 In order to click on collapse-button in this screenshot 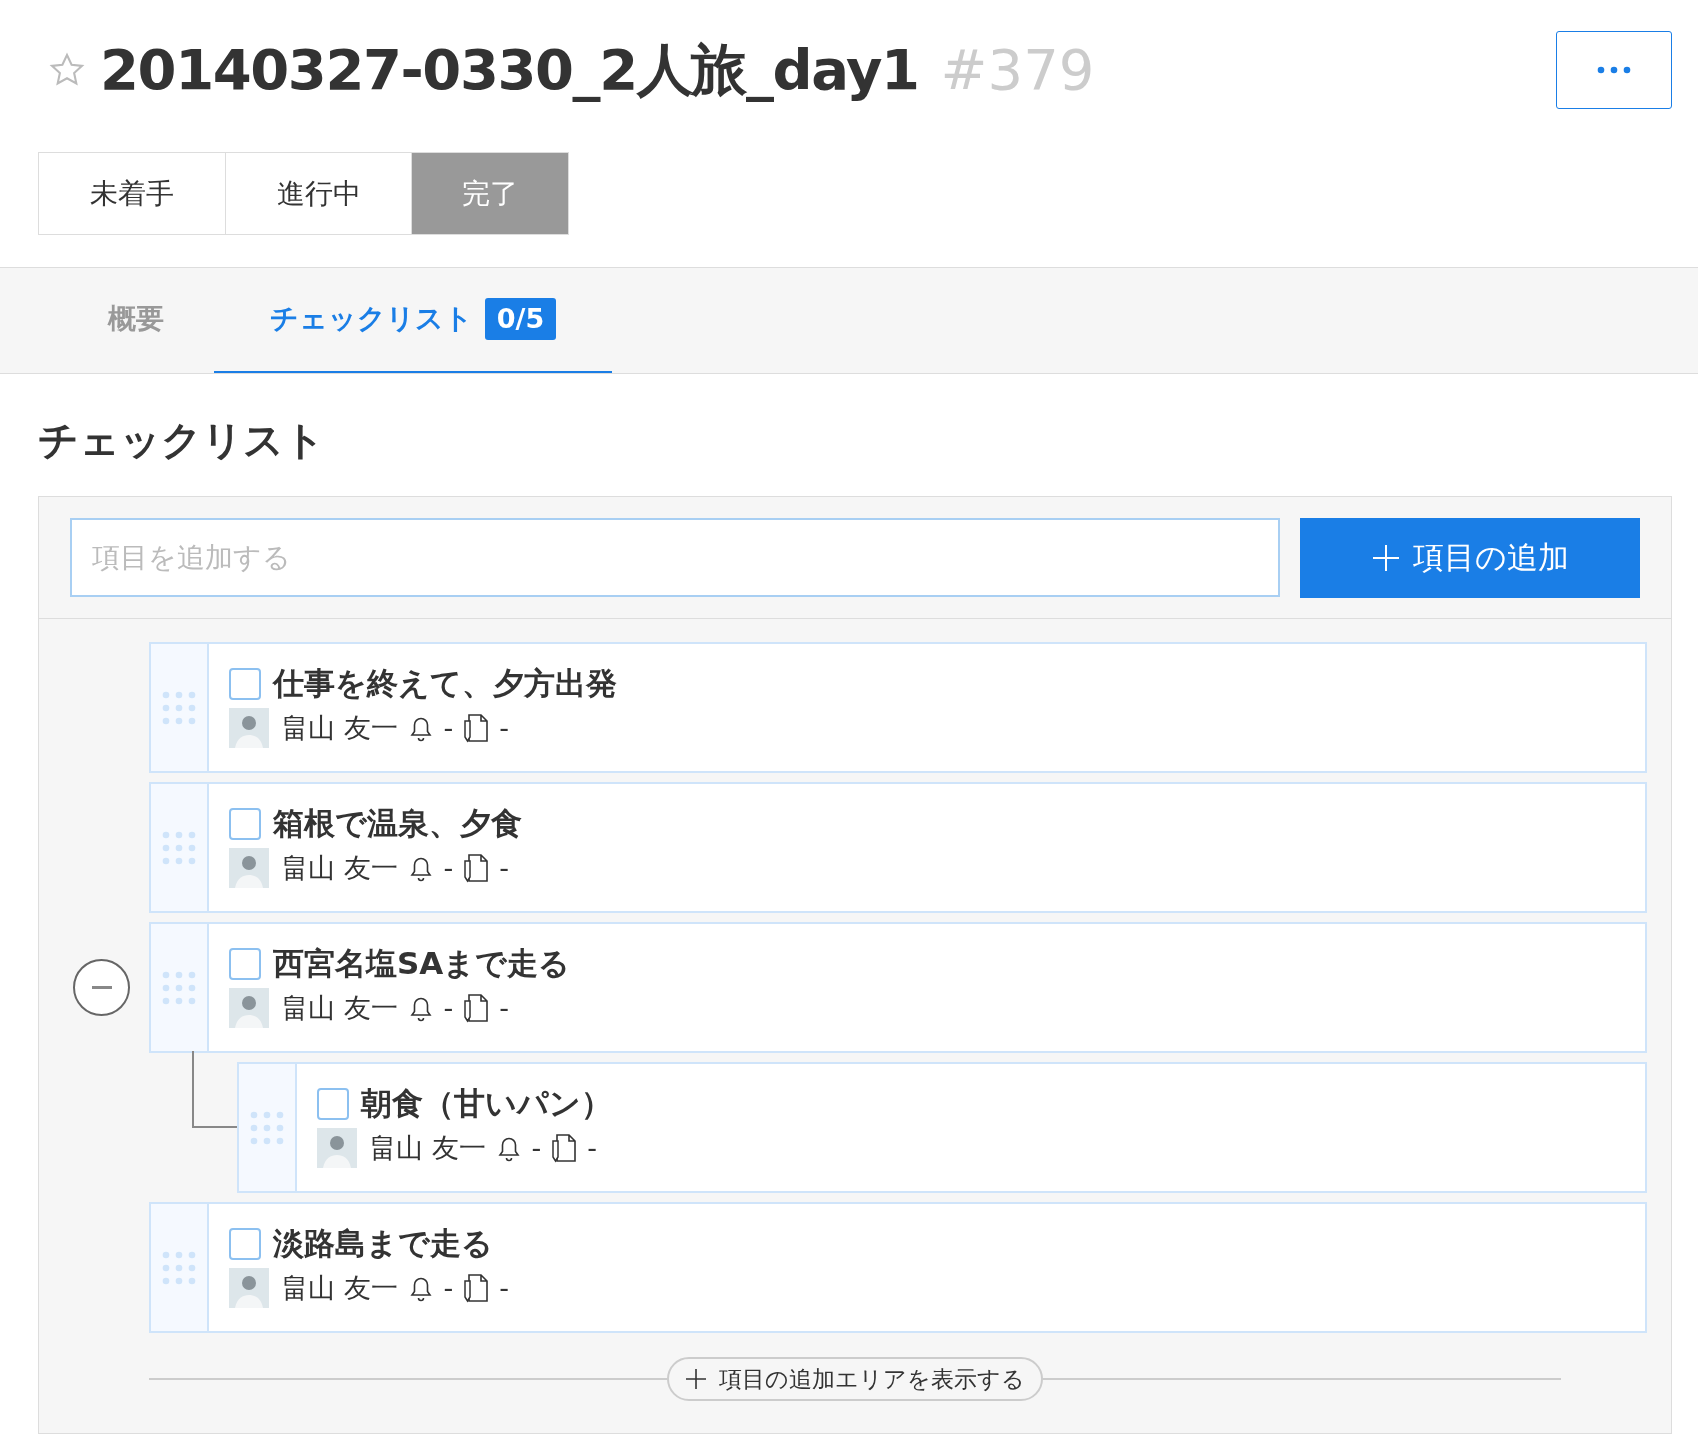, I will do `click(101, 987)`.